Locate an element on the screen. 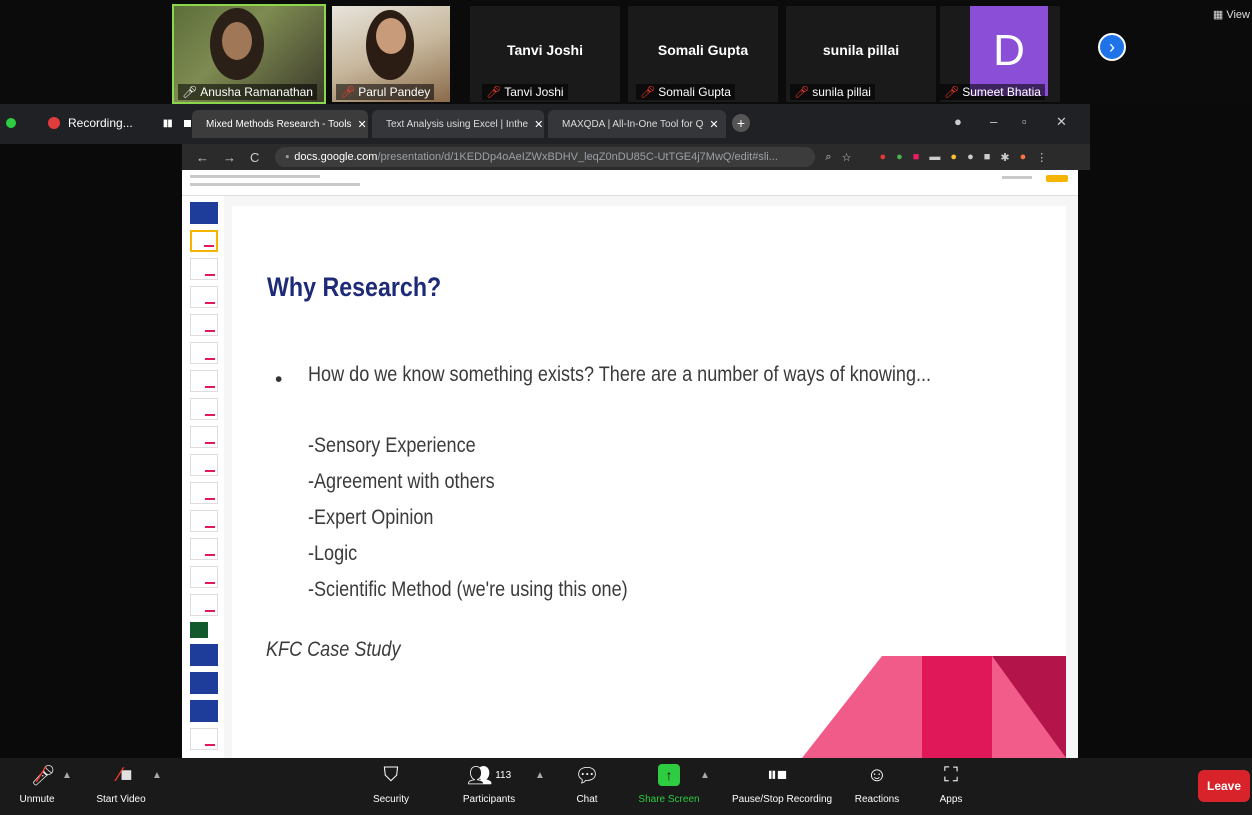 This screenshot has height=815, width=1252. start-video-button: ■ ∕ Start Video is located at coordinates (121, 783).